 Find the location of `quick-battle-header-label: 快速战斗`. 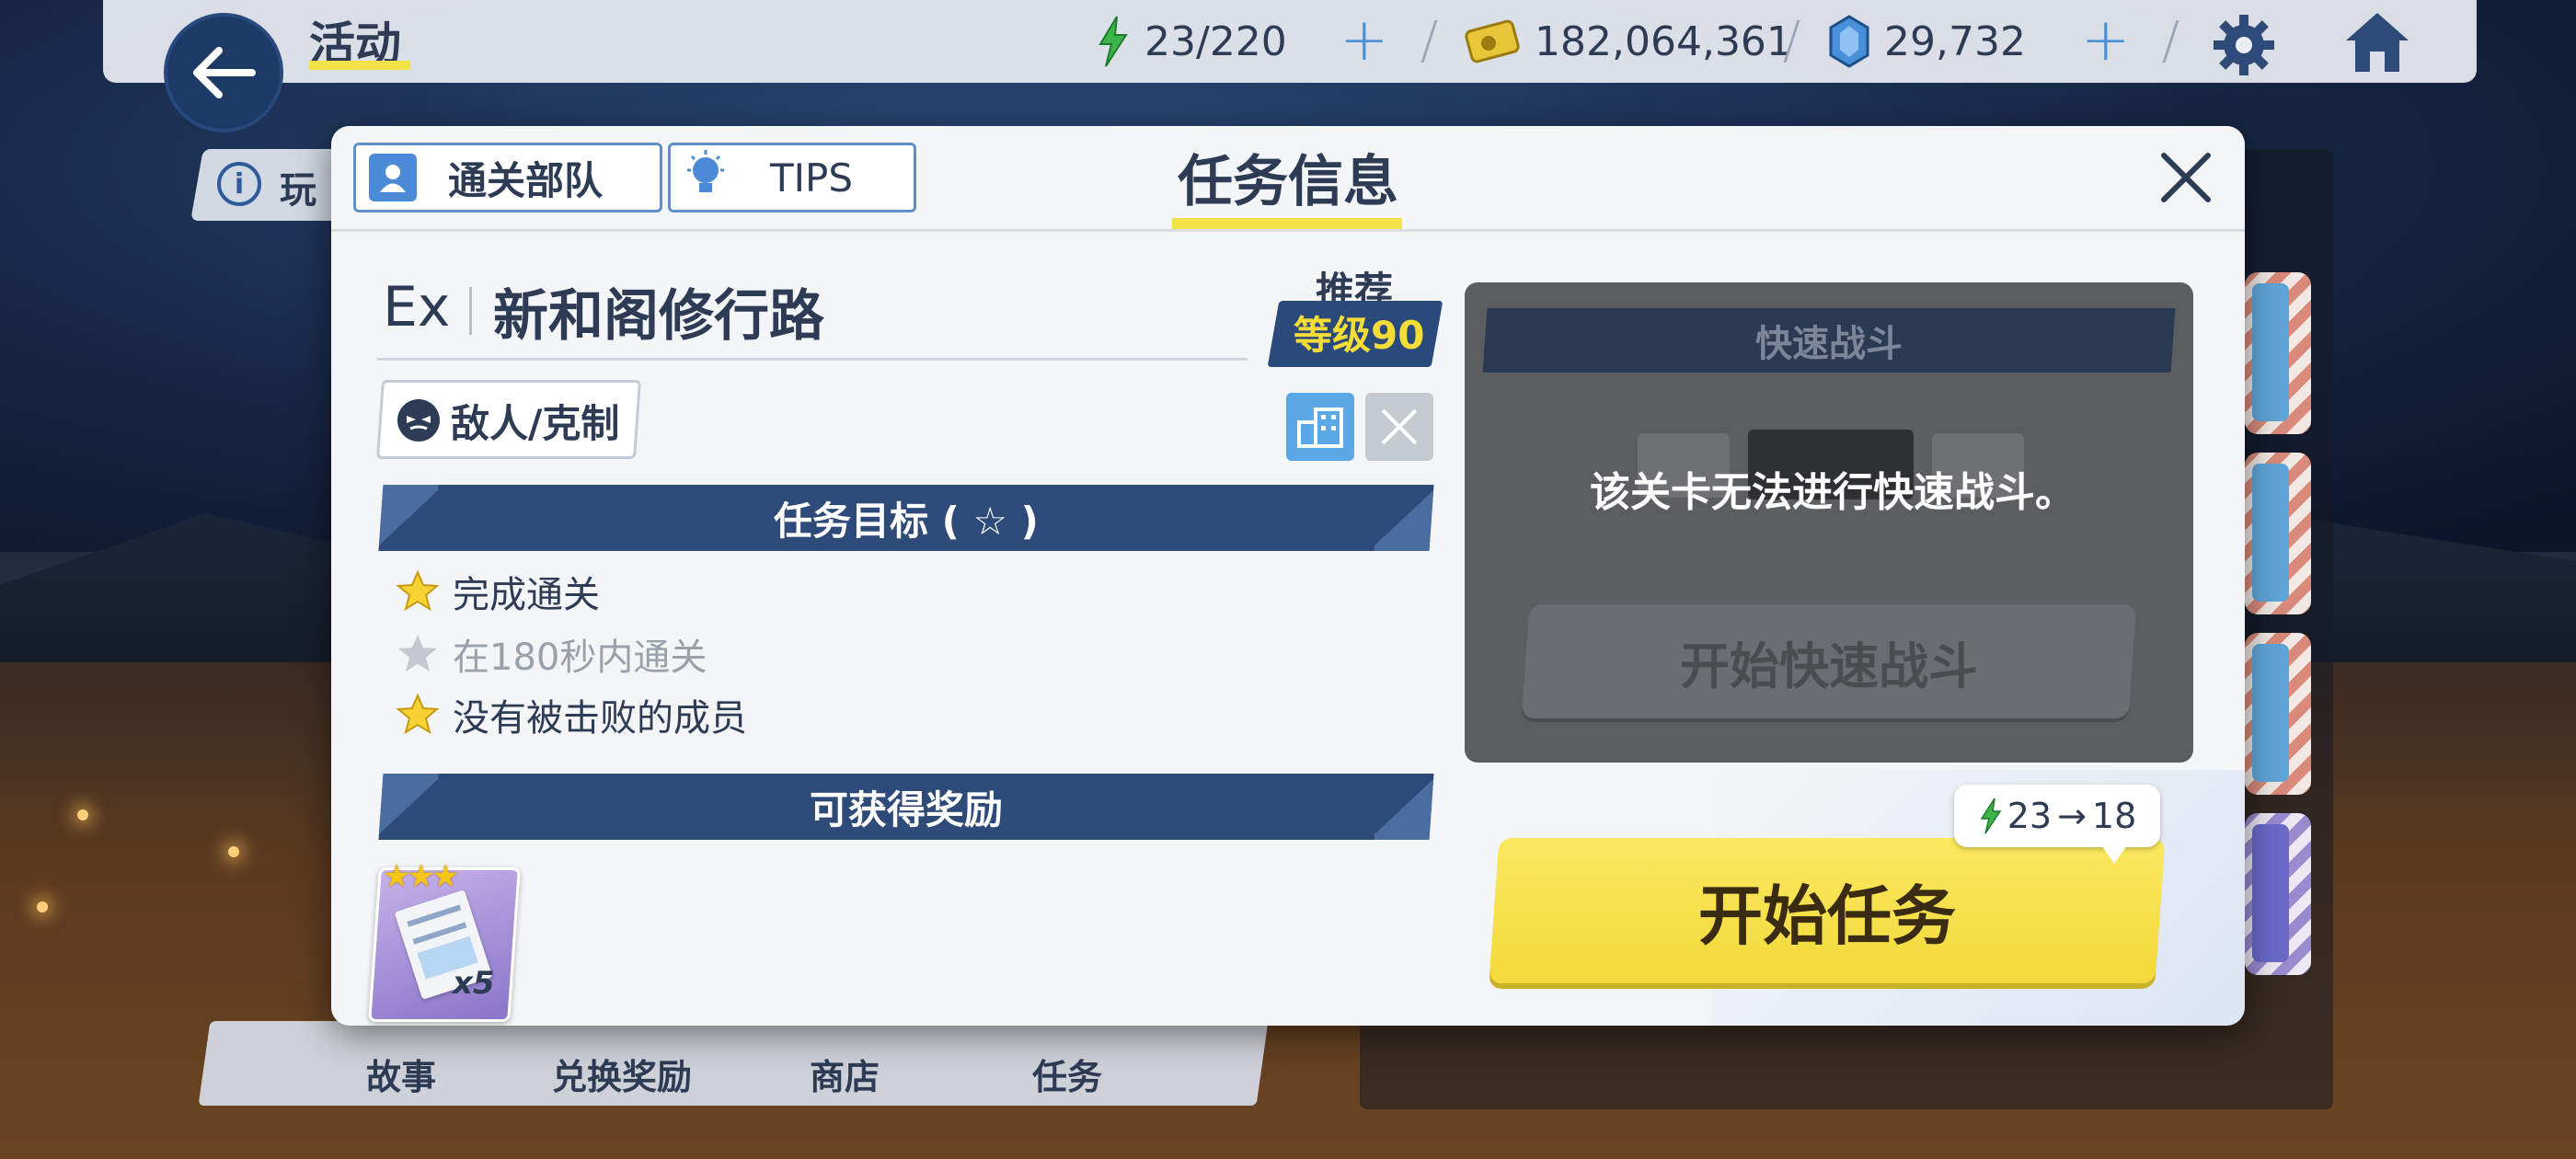

quick-battle-header-label: 快速战斗 is located at coordinates (1829, 344).